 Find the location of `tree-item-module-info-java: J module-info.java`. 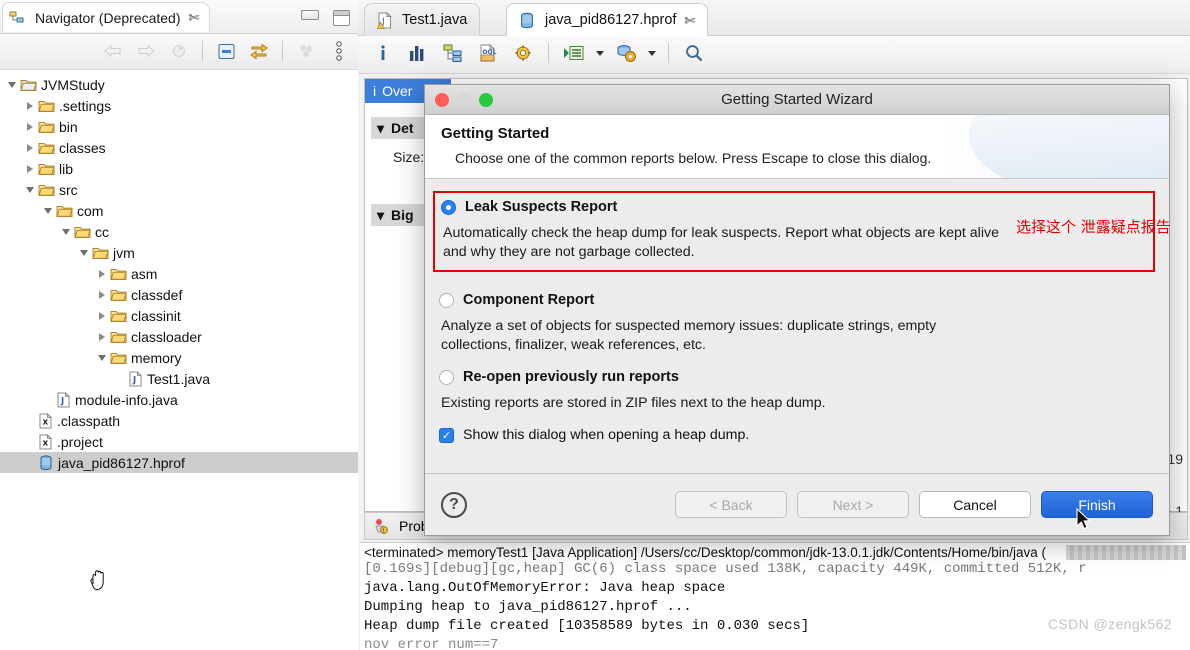

tree-item-module-info-java: J module-info.java is located at coordinates (179, 399).